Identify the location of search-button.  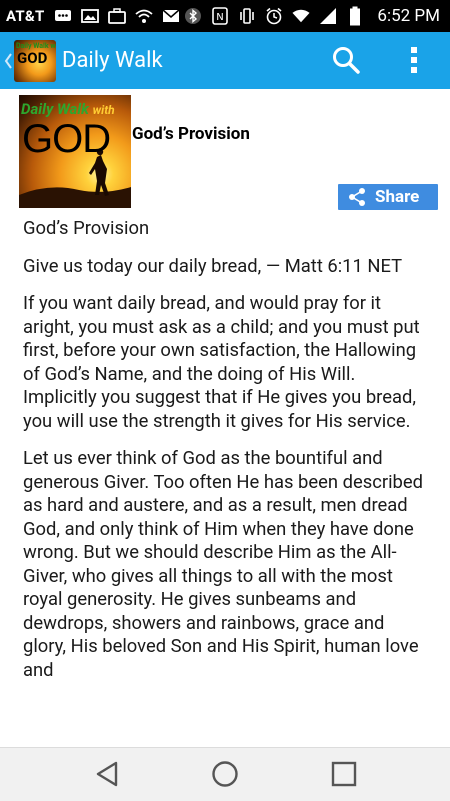
(346, 60).